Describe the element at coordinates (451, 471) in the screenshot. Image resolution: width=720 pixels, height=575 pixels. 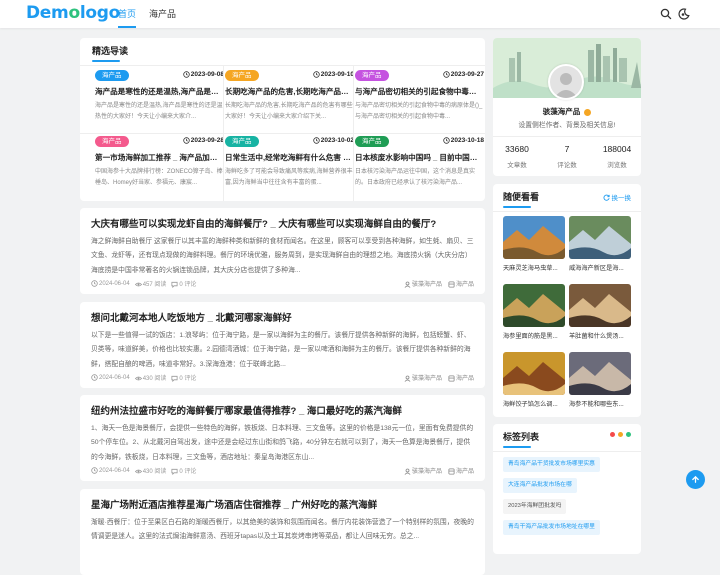
I see `category-icon` at that location.